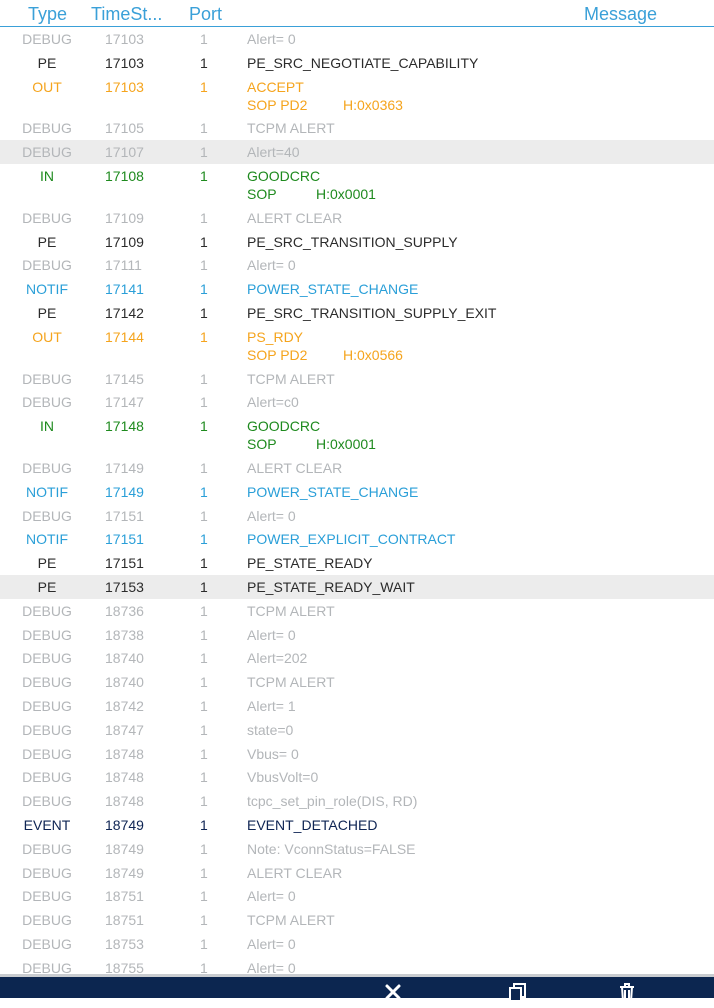 The height and width of the screenshot is (1008, 714). What do you see at coordinates (124, 241) in the screenshot?
I see `log-timestamp: 17109` at bounding box center [124, 241].